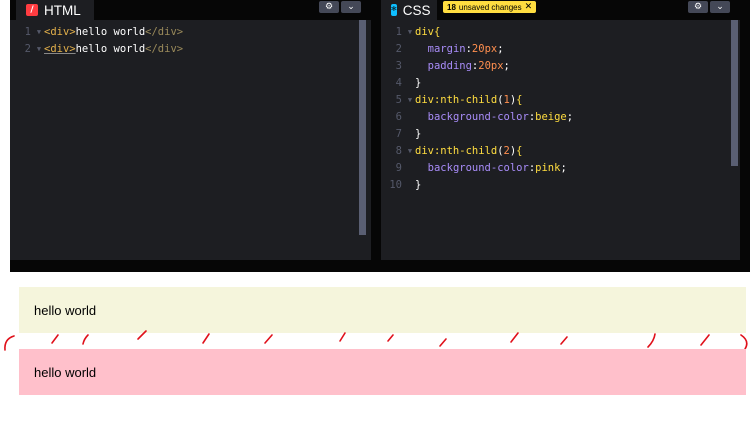  Describe the element at coordinates (398, 134) in the screenshot. I see `line-number: 7` at that location.